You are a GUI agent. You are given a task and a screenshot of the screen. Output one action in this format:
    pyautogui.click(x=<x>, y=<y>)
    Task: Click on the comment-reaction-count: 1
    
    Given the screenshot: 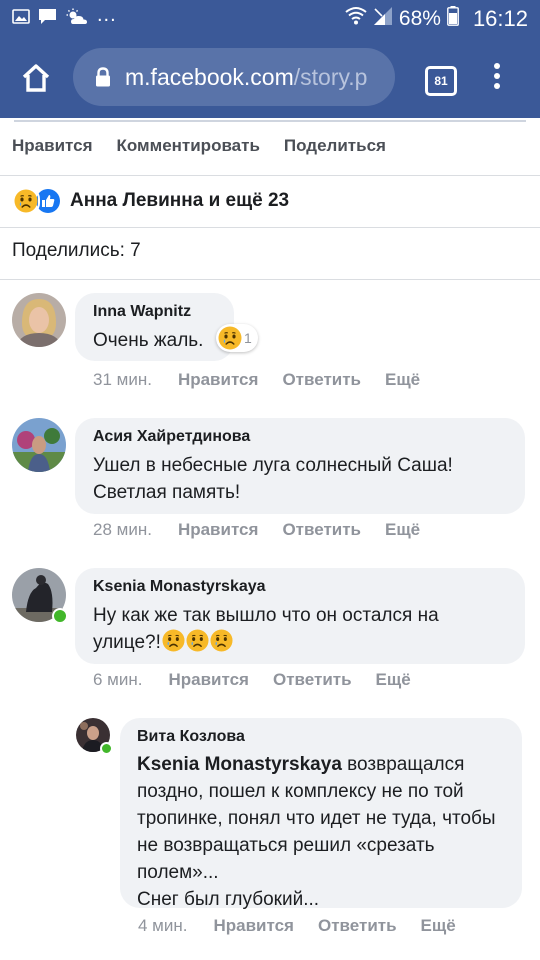 What is the action you would take?
    pyautogui.click(x=237, y=338)
    